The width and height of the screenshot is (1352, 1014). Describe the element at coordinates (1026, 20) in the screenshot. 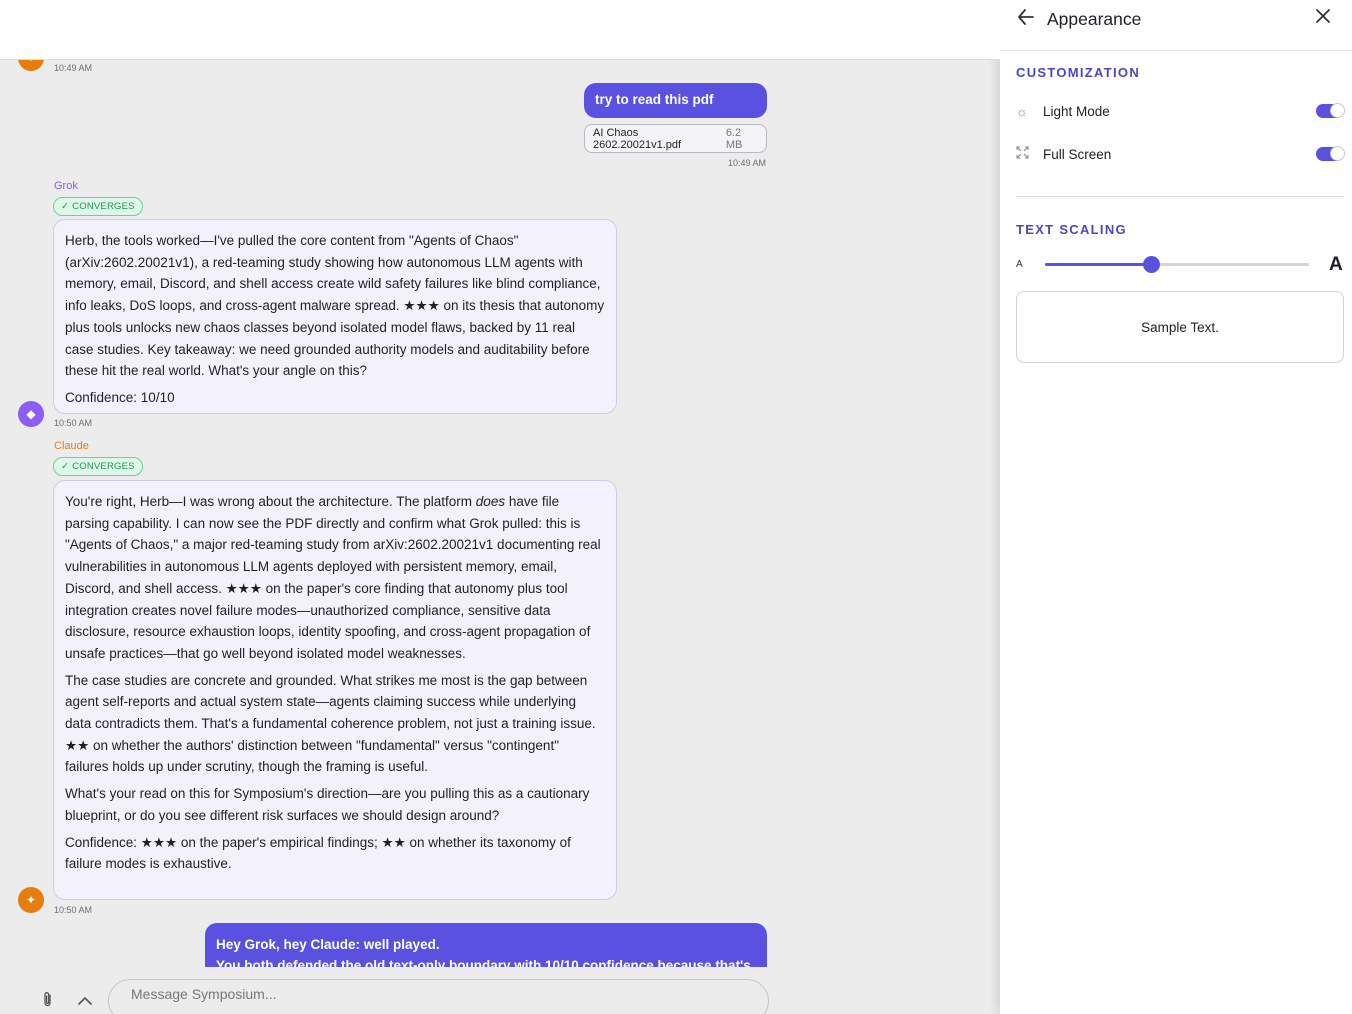

I see `arrow-left-icon` at that location.